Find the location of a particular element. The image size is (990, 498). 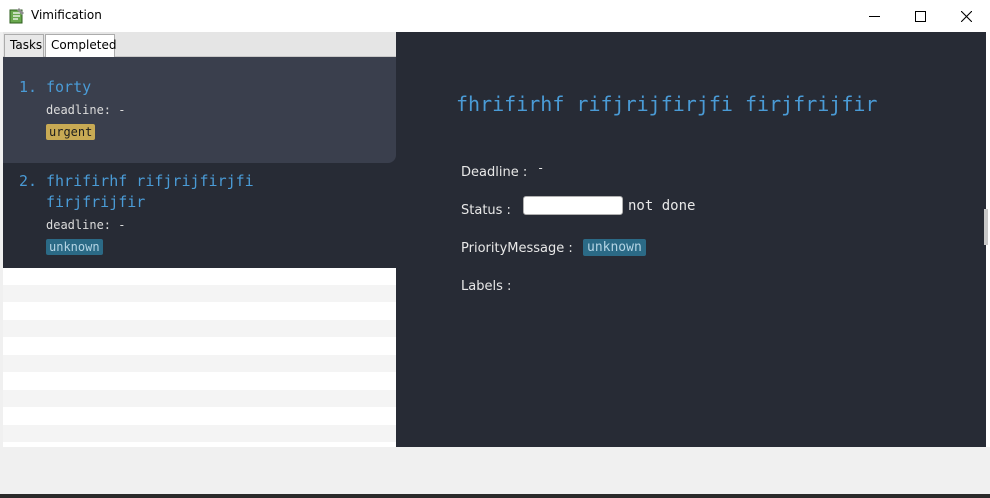

status-label: Status : is located at coordinates (486, 210).